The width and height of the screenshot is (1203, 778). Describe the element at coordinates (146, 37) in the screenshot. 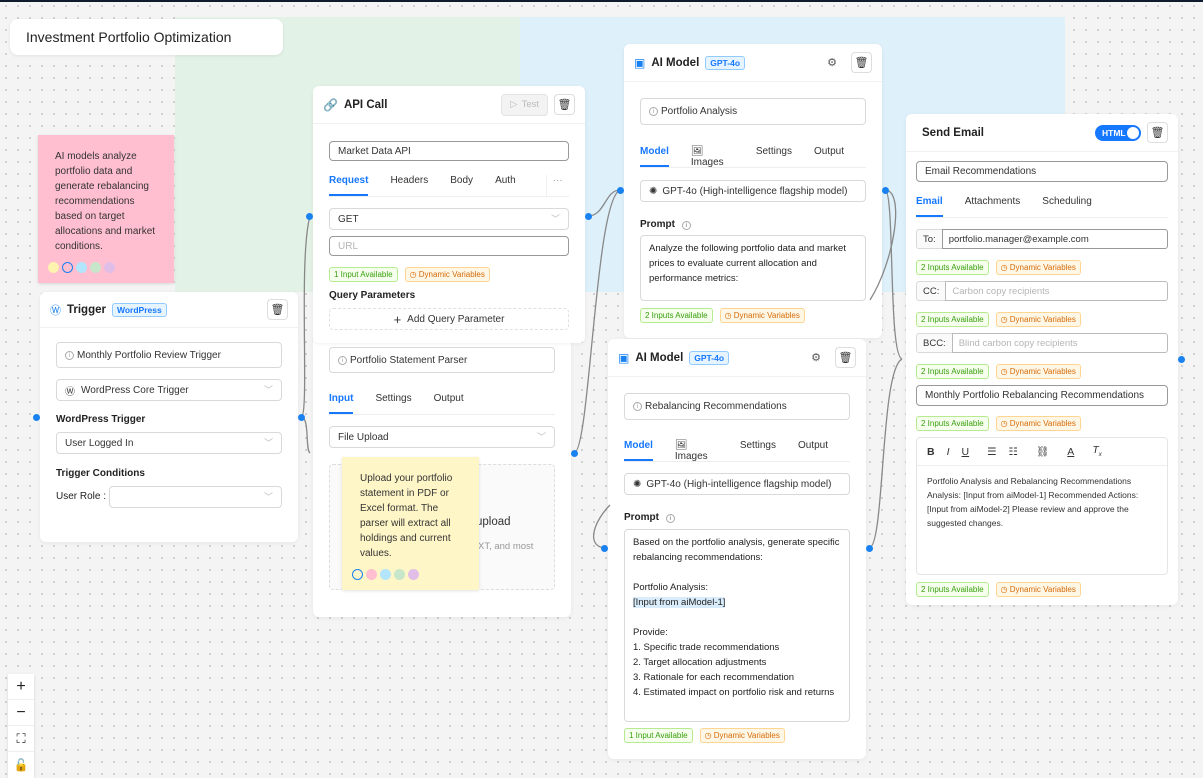

I see `workflow-title: Investment Portfolio Optimization` at that location.